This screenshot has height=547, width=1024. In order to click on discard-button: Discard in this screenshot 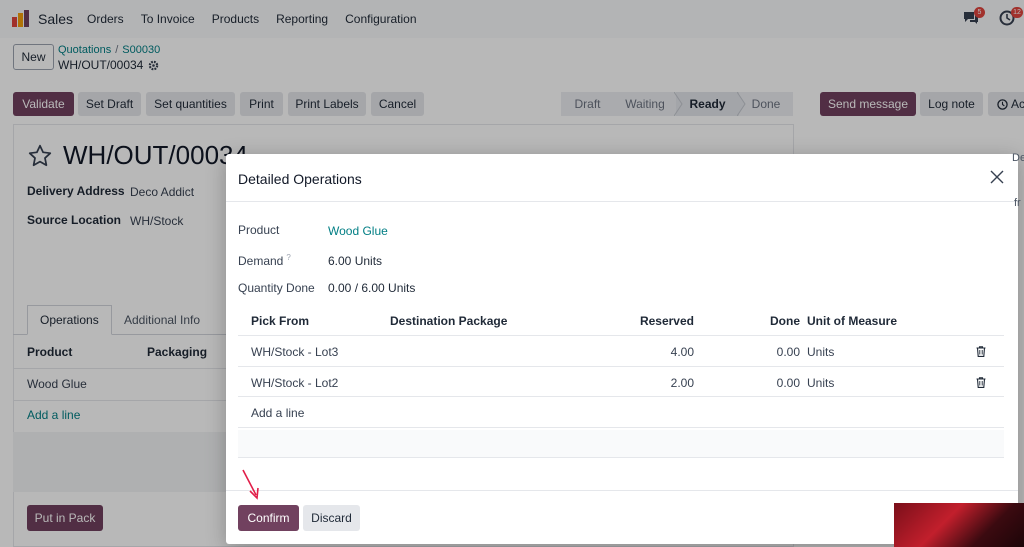, I will do `click(331, 518)`.